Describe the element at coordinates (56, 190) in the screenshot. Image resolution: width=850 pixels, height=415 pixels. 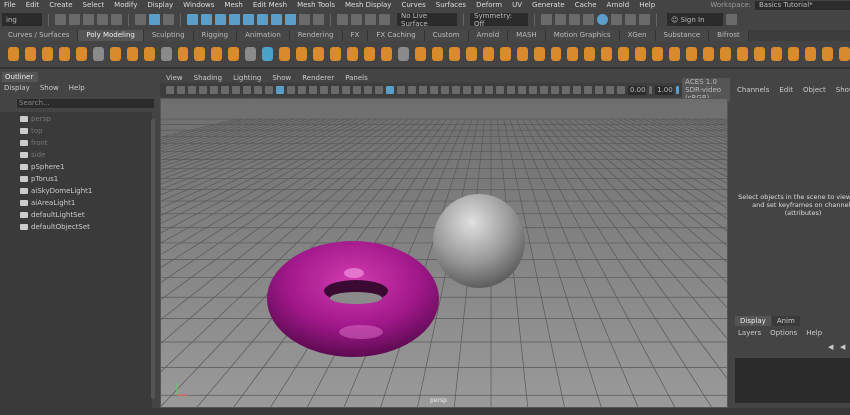
I see `outliner-item: aiSkyDomeLight1` at that location.